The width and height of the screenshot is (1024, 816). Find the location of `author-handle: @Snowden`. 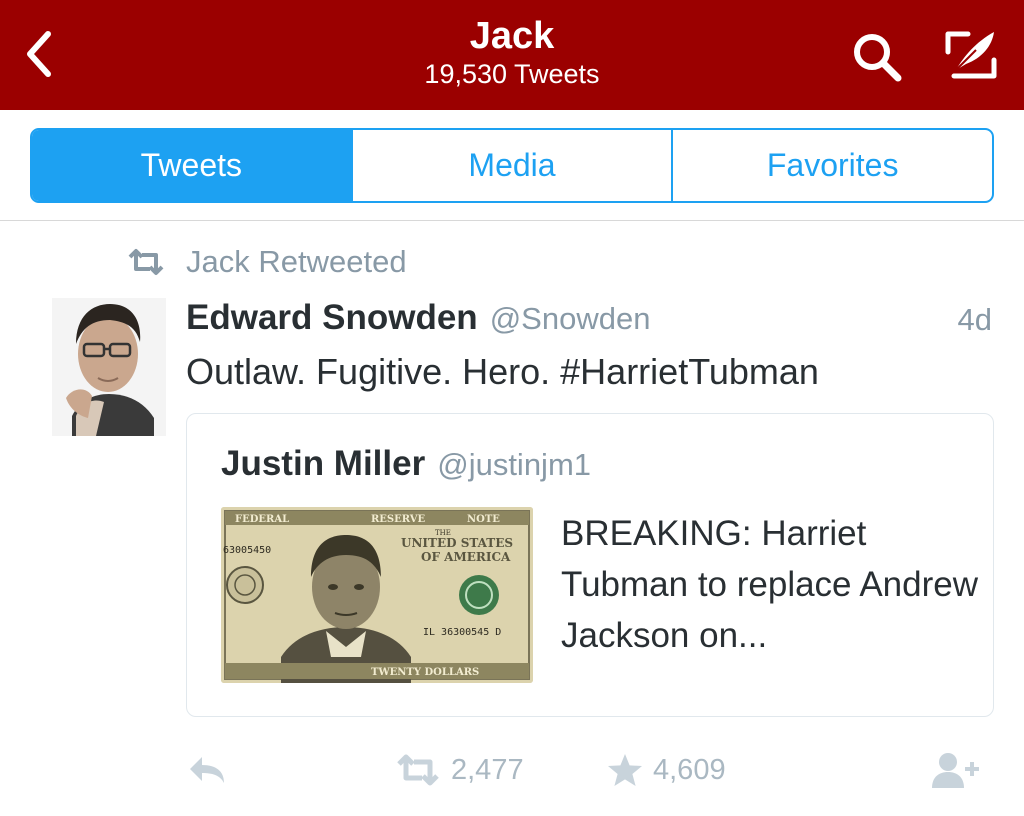

author-handle: @Snowden is located at coordinates (570, 319).